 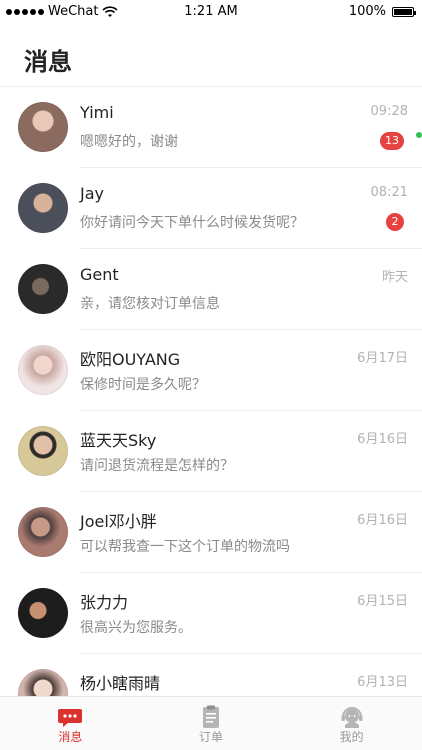 I want to click on message-time: 6月15日, so click(x=382, y=601).